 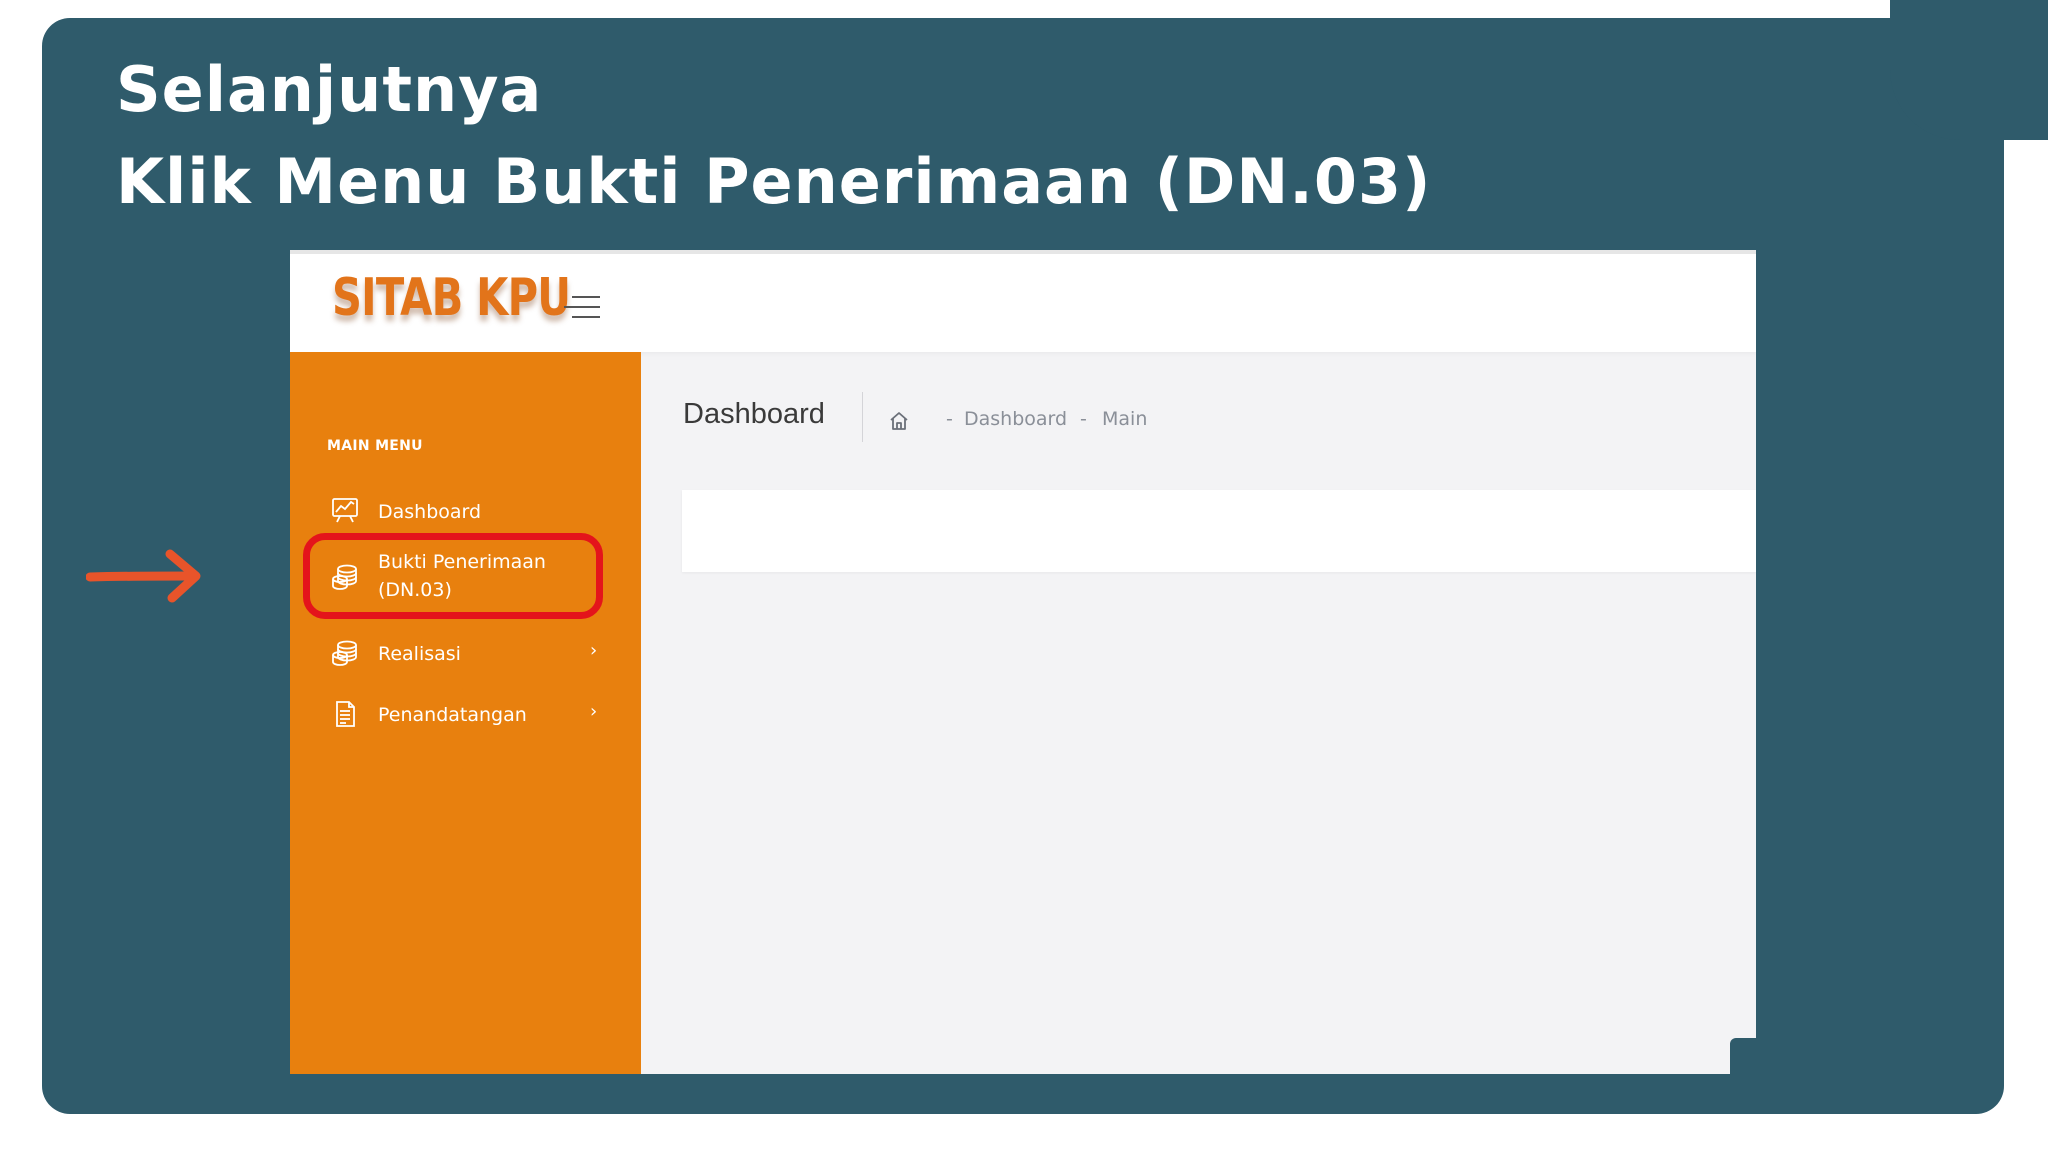 I want to click on document-icon, so click(x=345, y=714).